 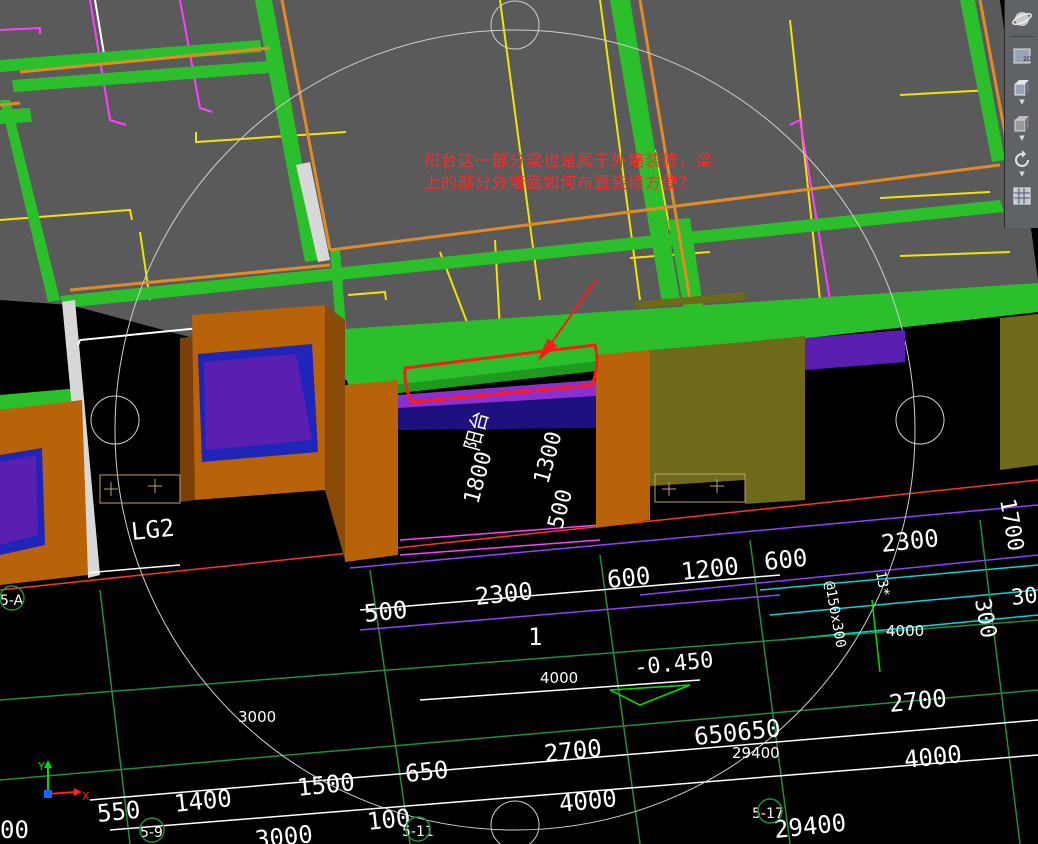 What do you see at coordinates (1024, 597) in the screenshot?
I see `dim-30: 30` at bounding box center [1024, 597].